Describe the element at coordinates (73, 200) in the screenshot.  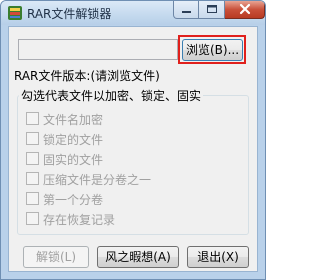
I see `checkbox-label: 第一个分卷` at that location.